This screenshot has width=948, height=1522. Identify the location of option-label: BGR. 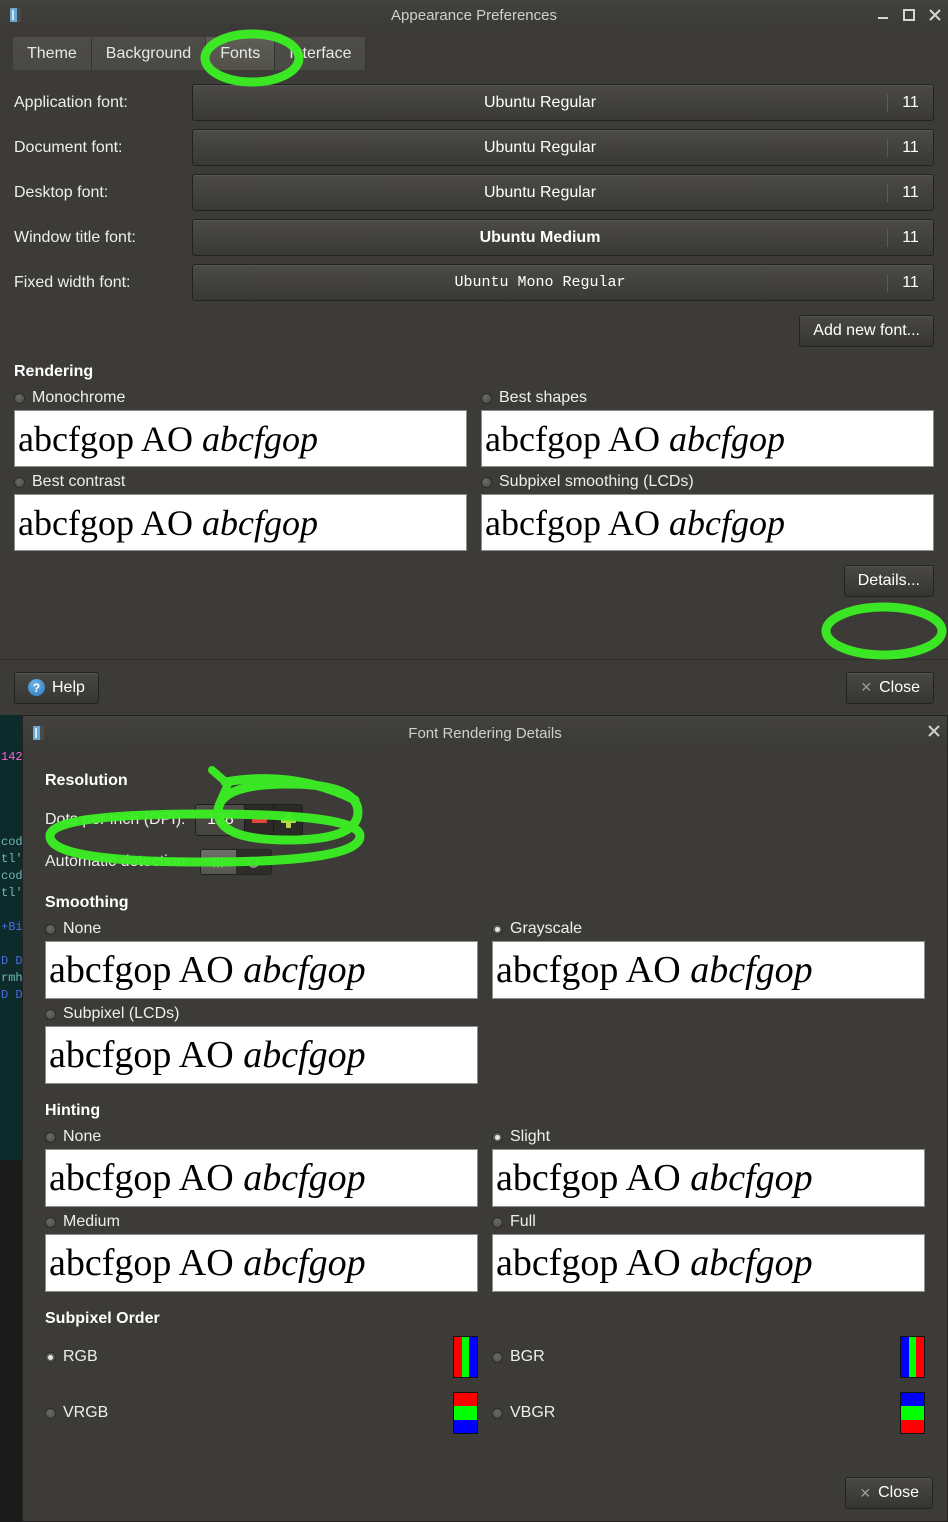
(527, 1356).